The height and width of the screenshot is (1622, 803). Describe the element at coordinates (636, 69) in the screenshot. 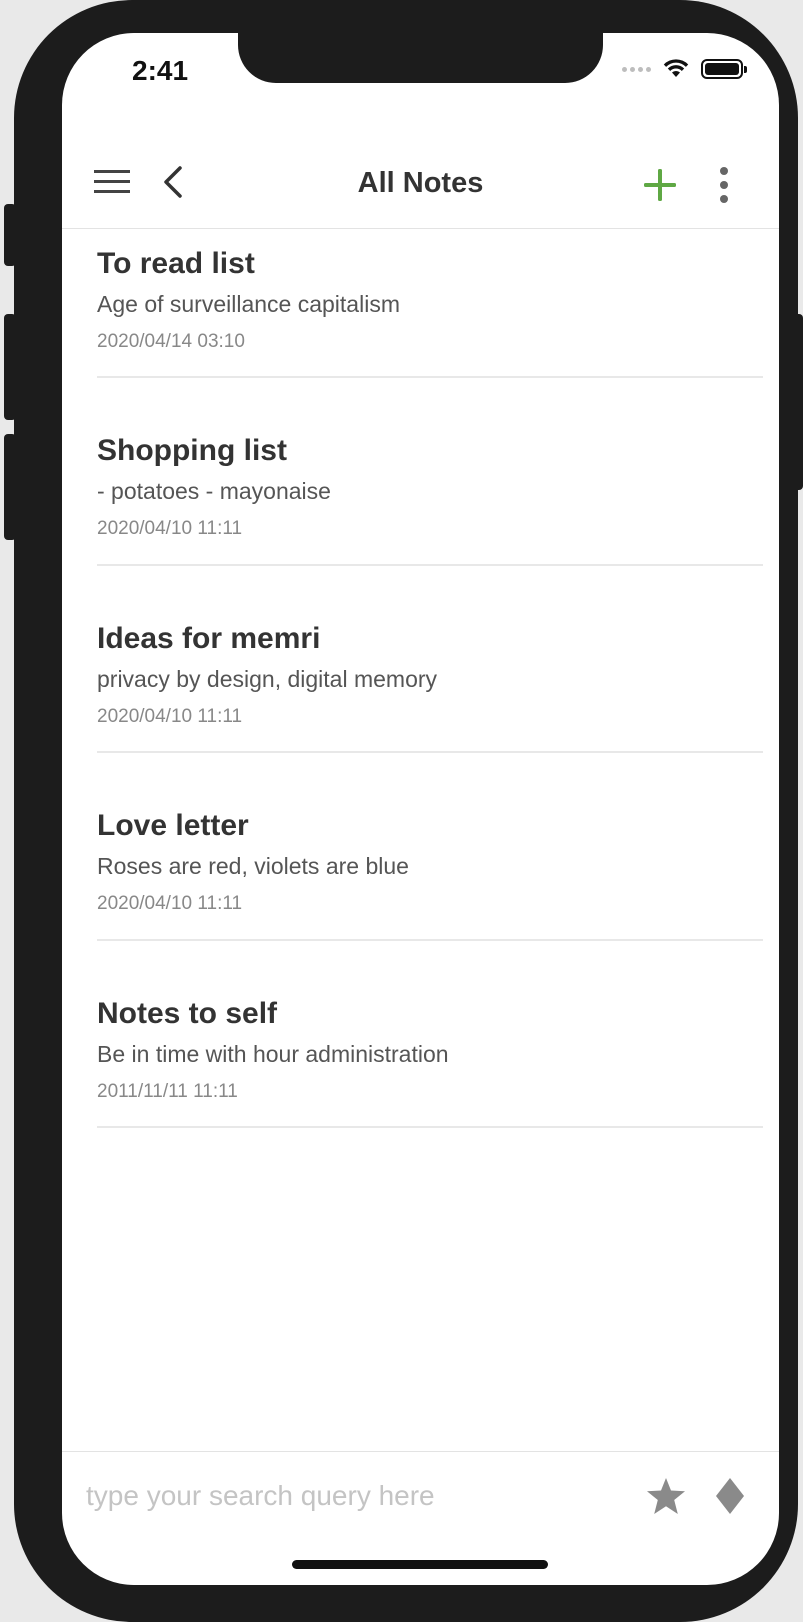

I see `cellular-signal-icon` at that location.